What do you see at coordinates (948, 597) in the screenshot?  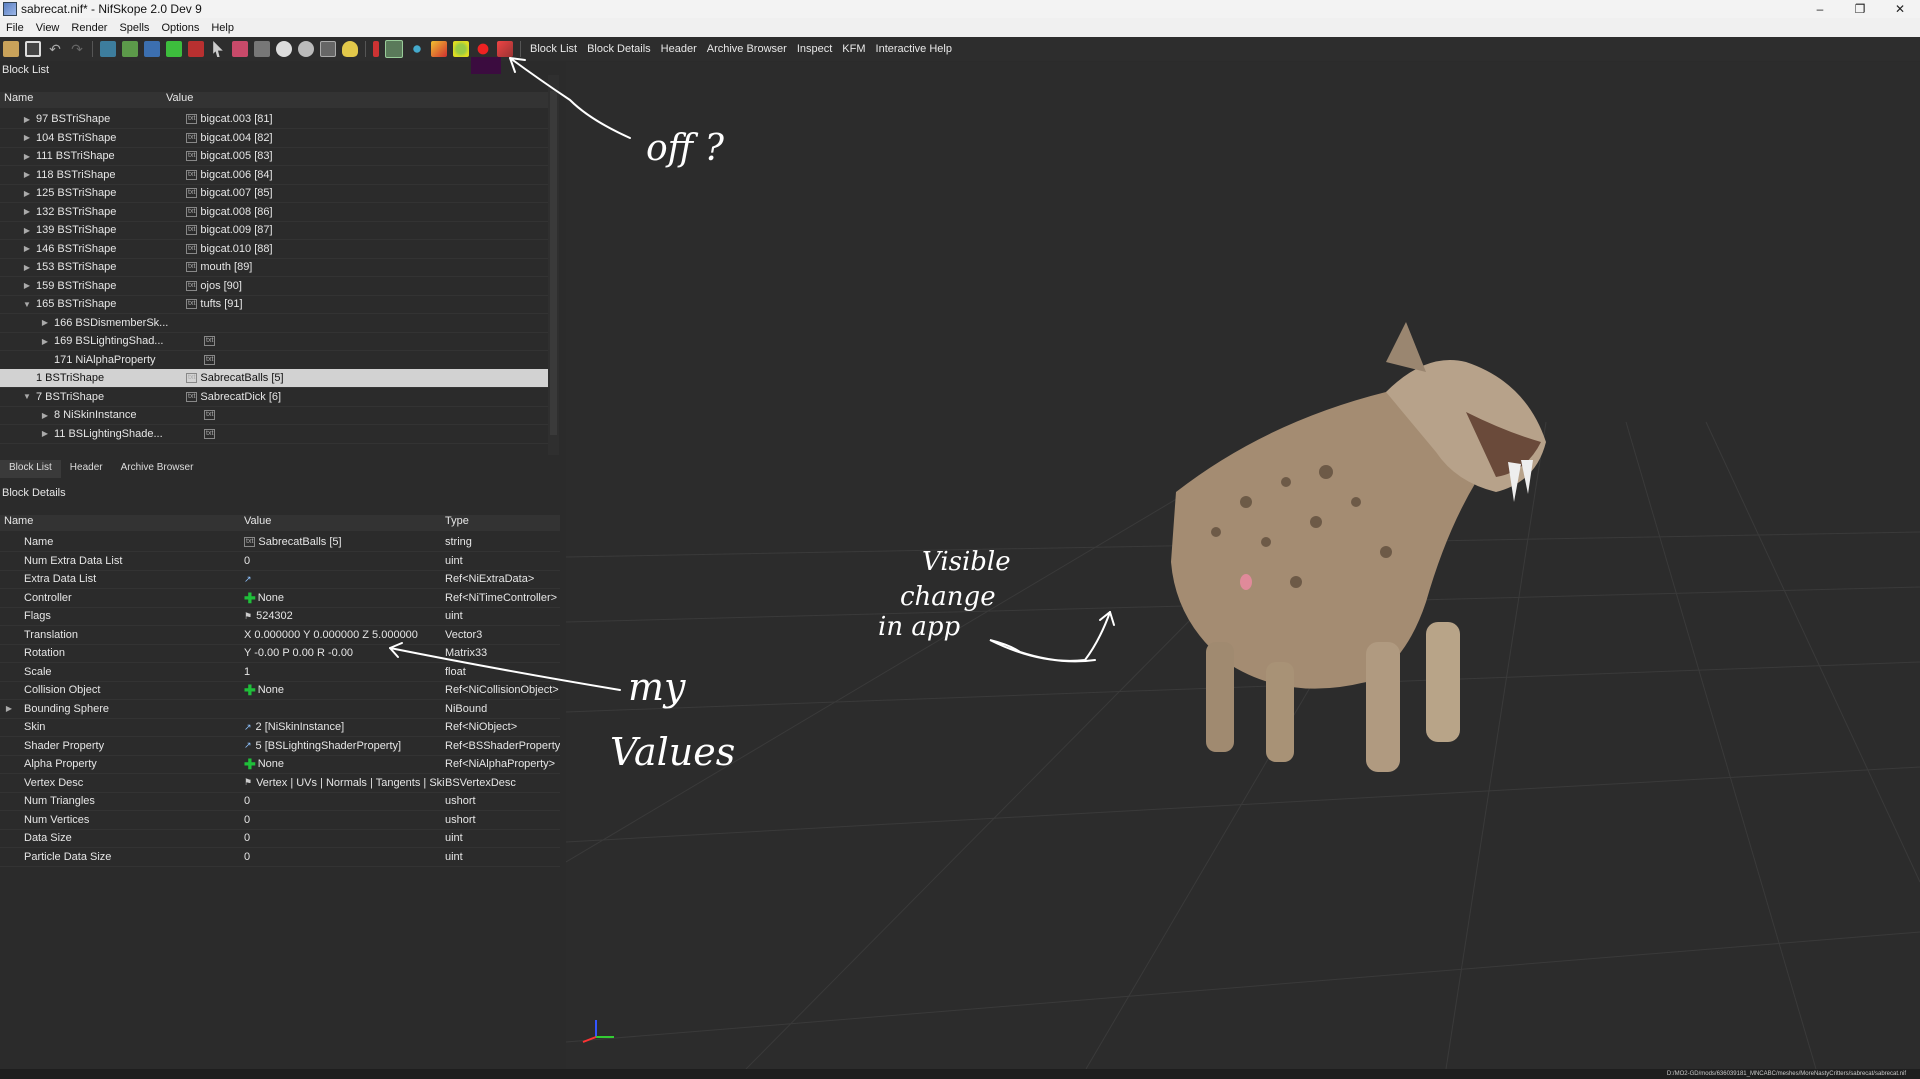 I see `annotation-visible-2: change` at bounding box center [948, 597].